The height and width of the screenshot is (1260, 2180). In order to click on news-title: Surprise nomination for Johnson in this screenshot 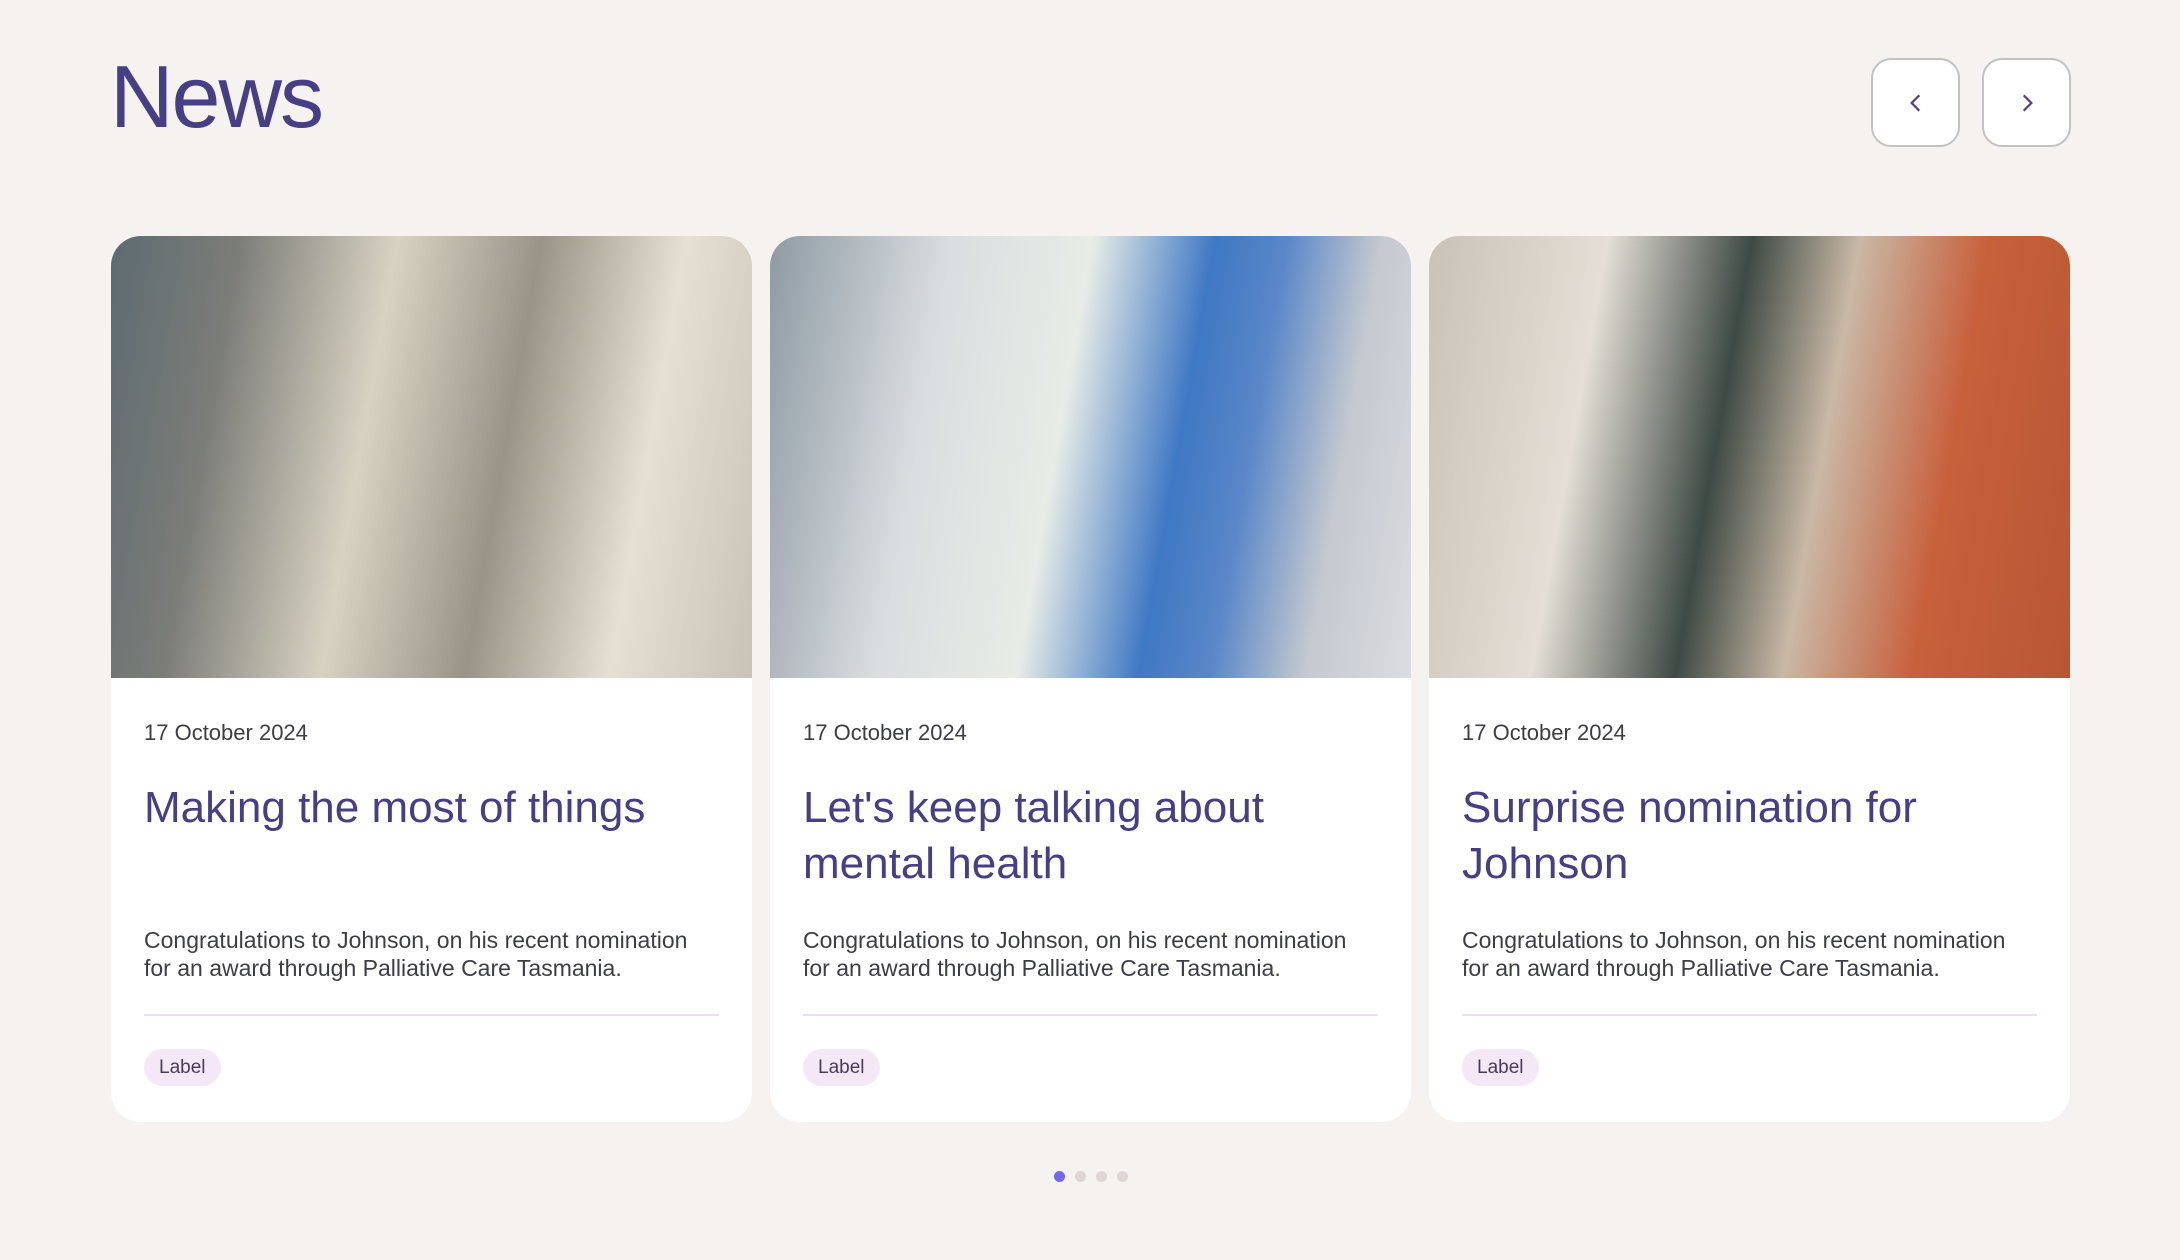, I will do `click(1749, 836)`.